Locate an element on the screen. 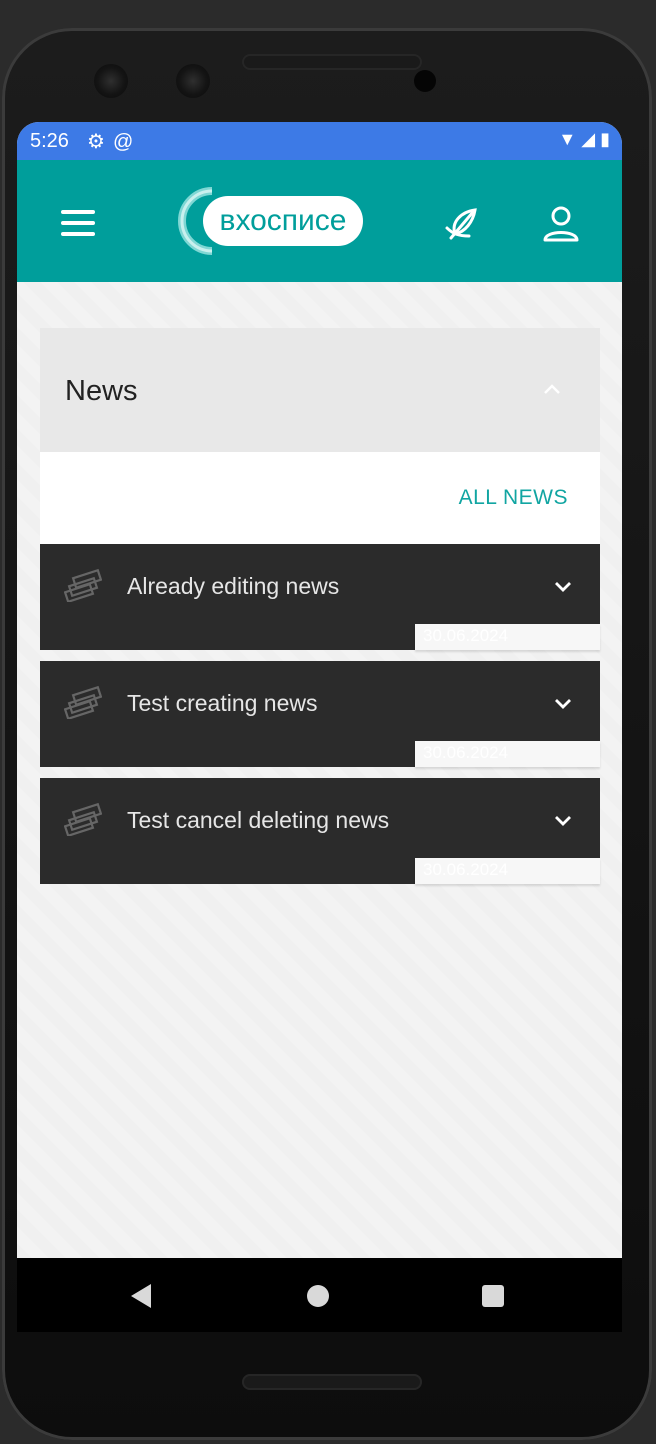  news-item-header: Test creating news is located at coordinates (320, 701).